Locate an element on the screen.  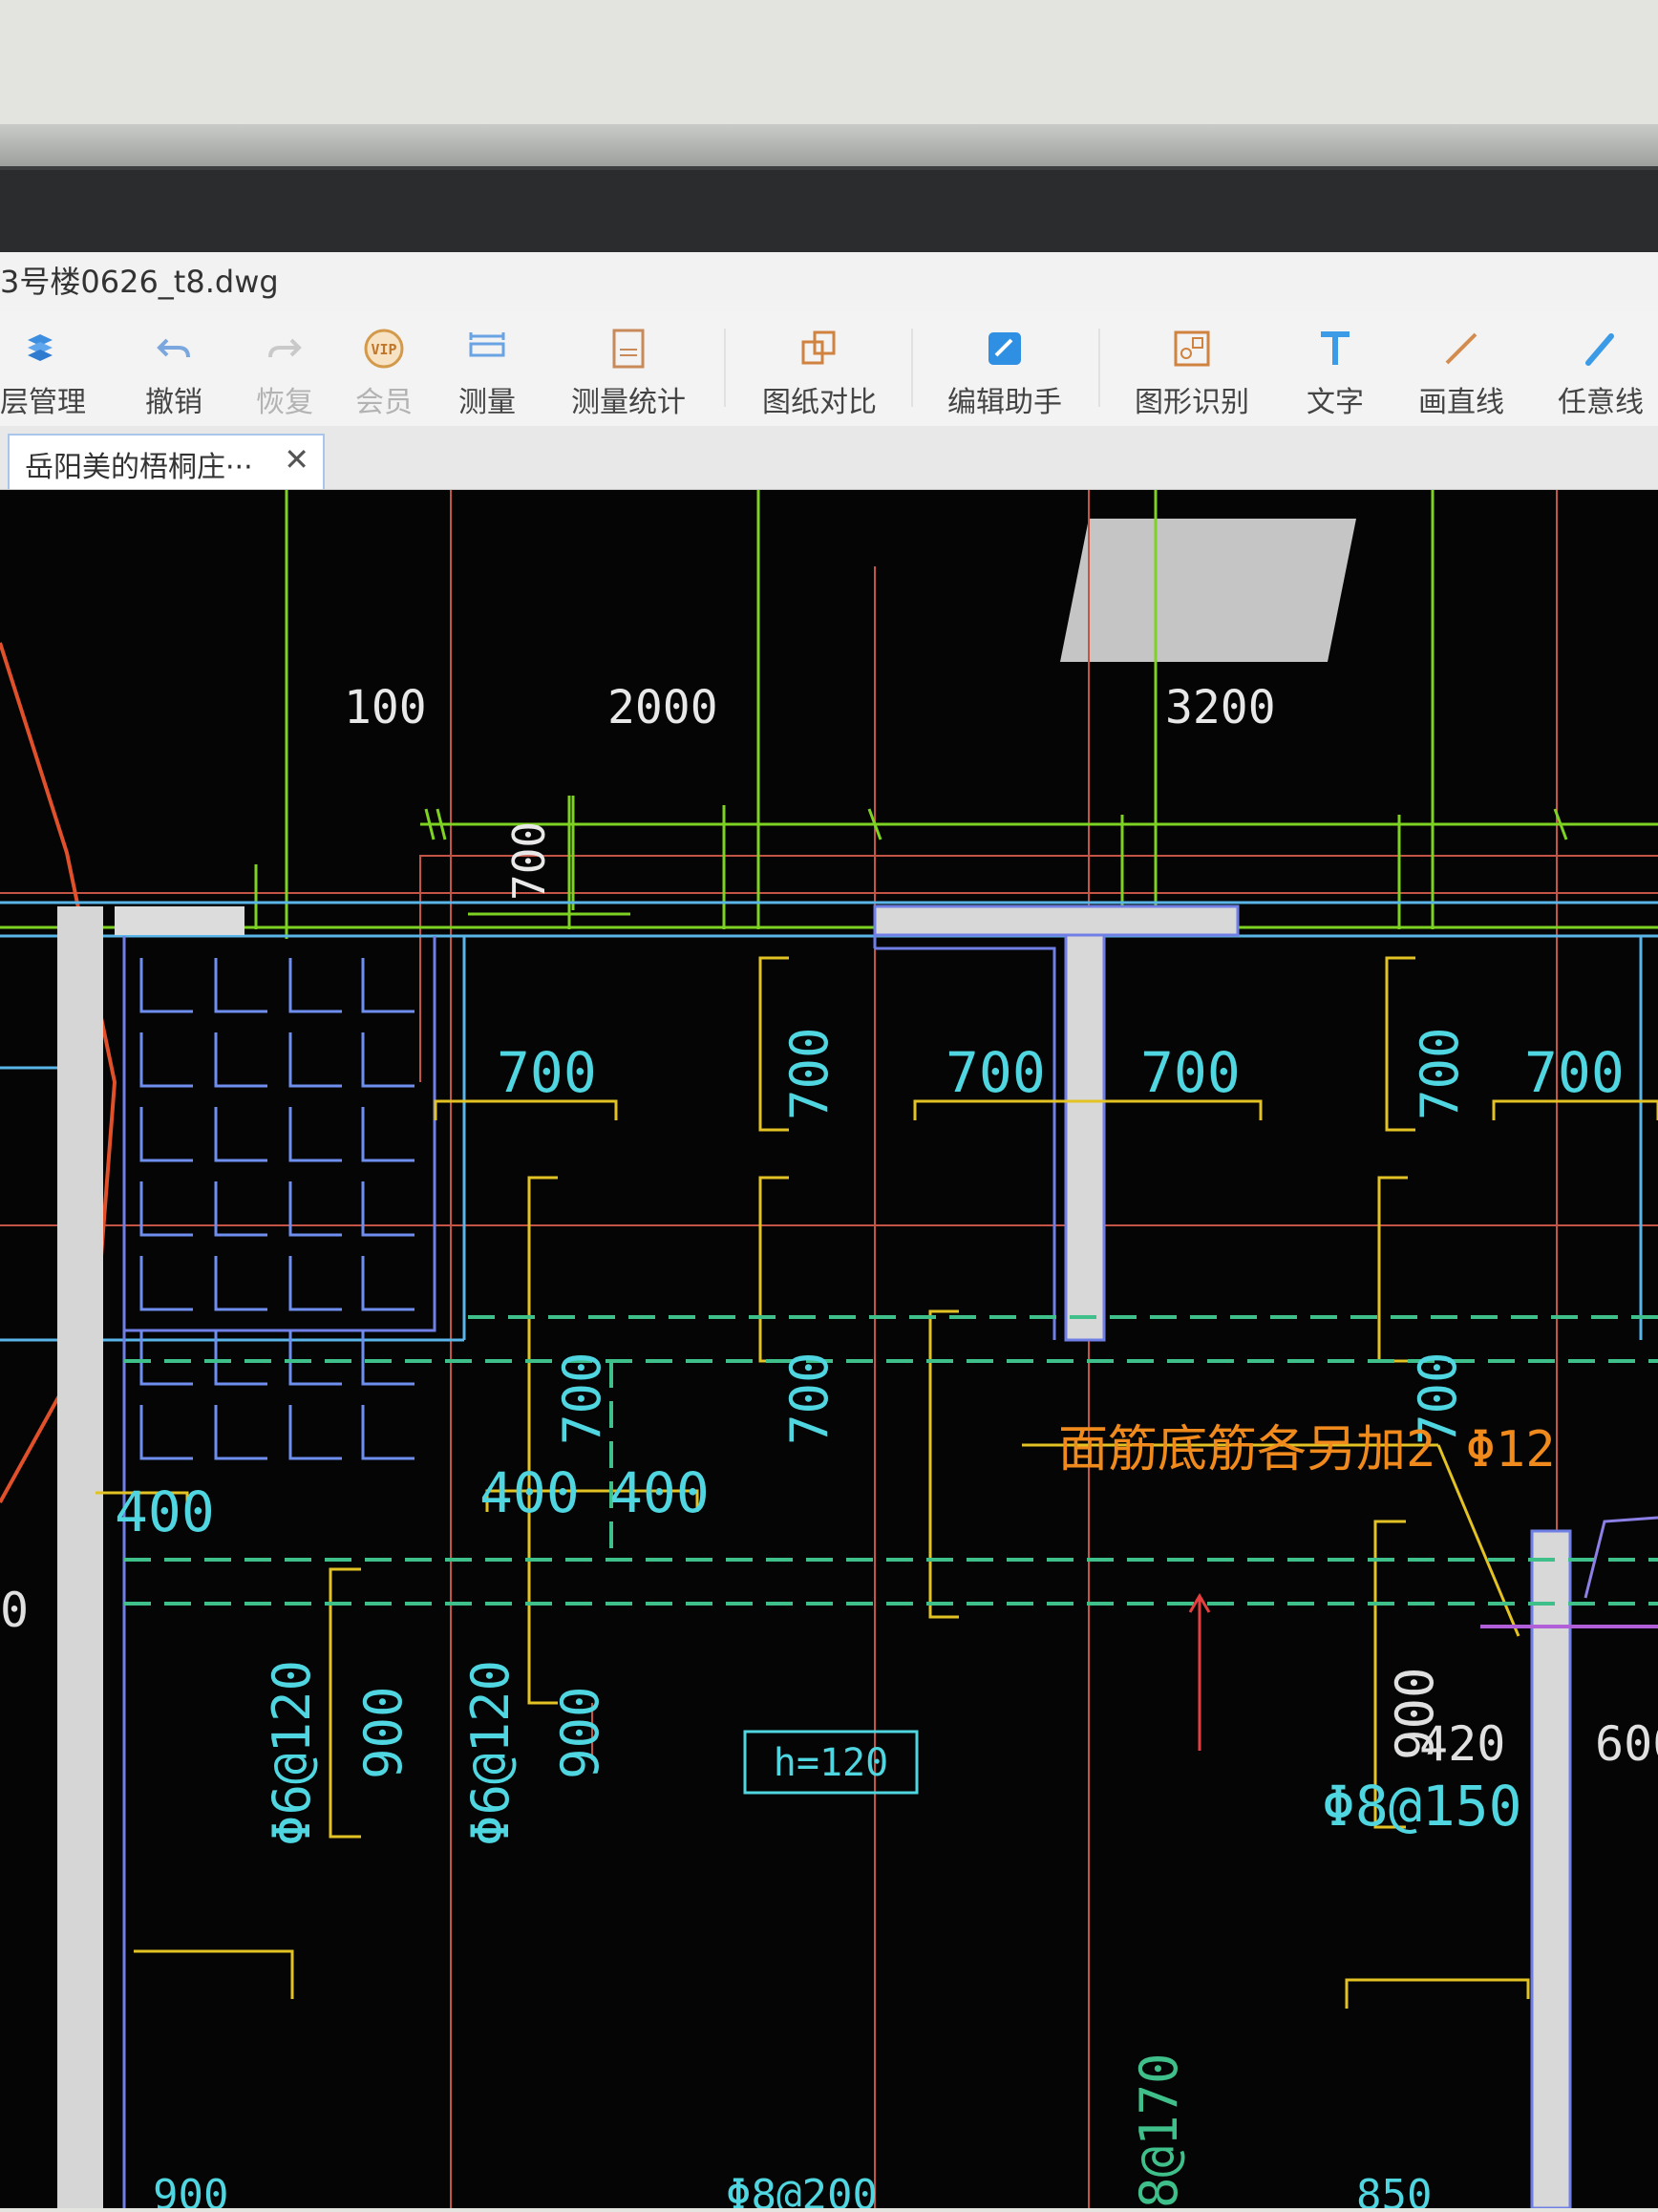
line-icon is located at coordinates (1461, 348).